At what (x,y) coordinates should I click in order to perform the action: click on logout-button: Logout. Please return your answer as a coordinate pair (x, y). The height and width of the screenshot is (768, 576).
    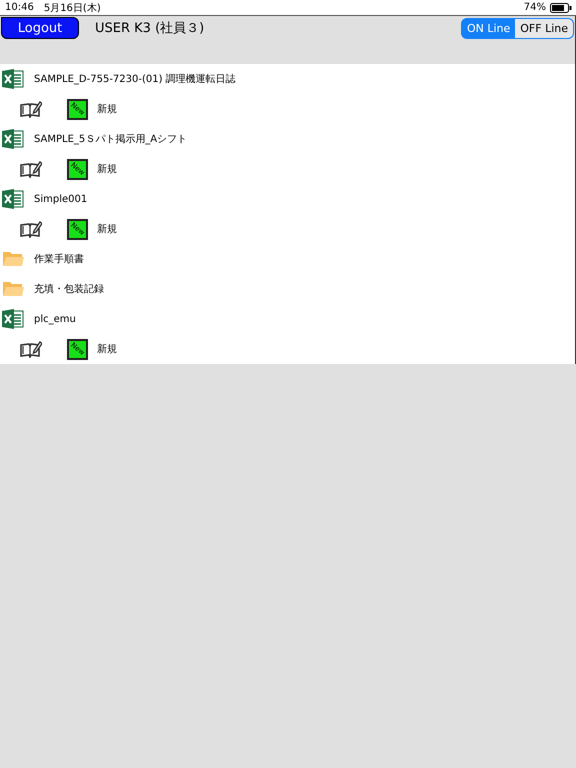
    Looking at the image, I should click on (40, 28).